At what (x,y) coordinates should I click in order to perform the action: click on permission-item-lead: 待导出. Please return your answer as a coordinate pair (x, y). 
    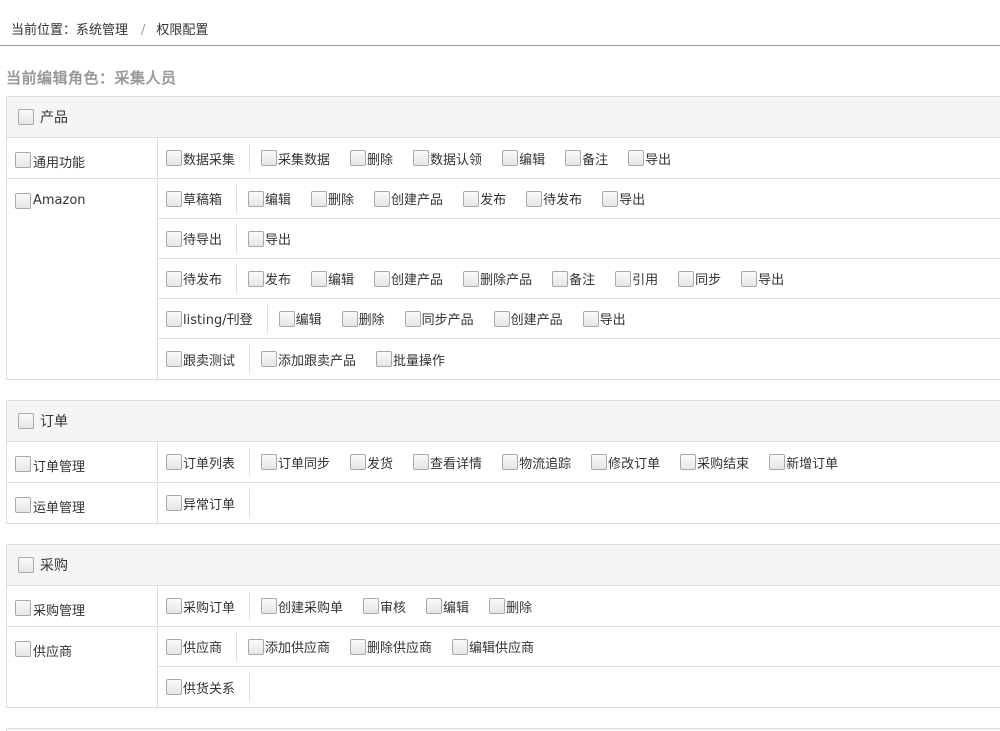
    Looking at the image, I should click on (202, 238).